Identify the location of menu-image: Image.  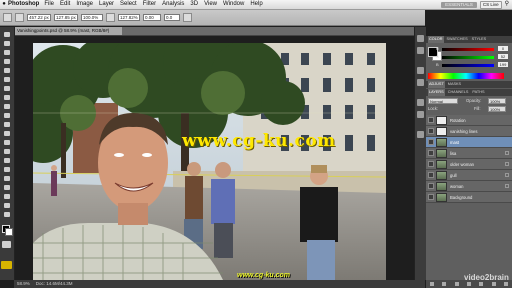
(84, 4).